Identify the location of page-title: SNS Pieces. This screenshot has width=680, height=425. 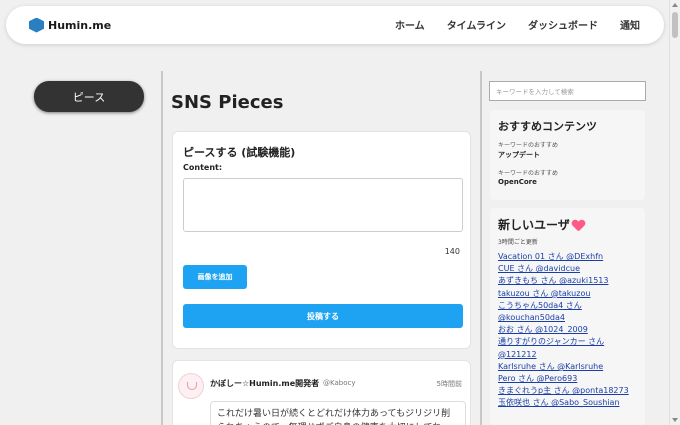
(227, 102).